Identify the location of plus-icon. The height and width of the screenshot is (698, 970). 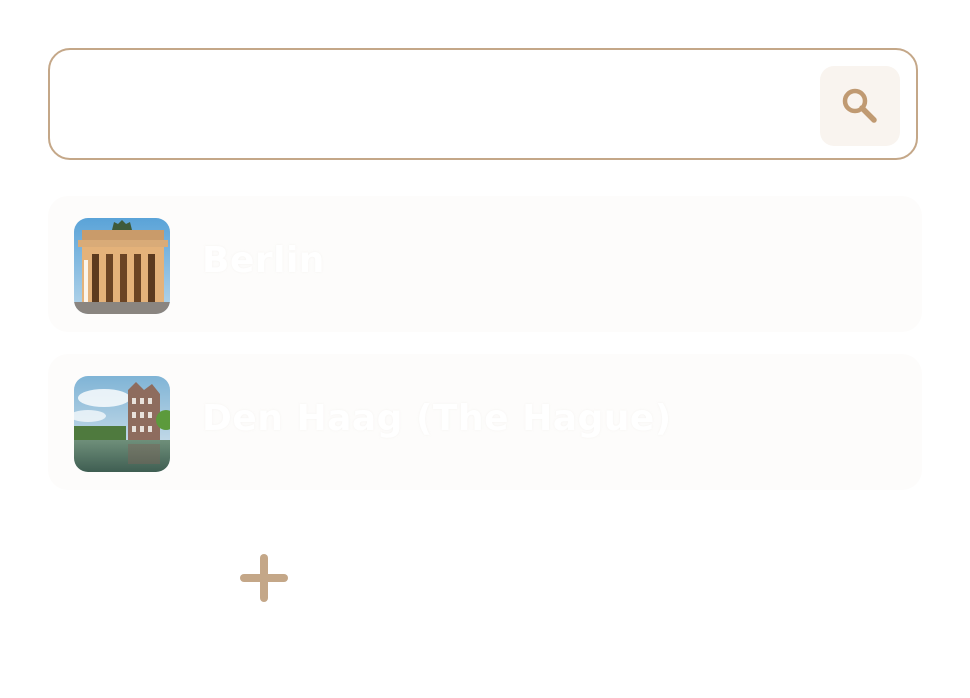
(264, 578).